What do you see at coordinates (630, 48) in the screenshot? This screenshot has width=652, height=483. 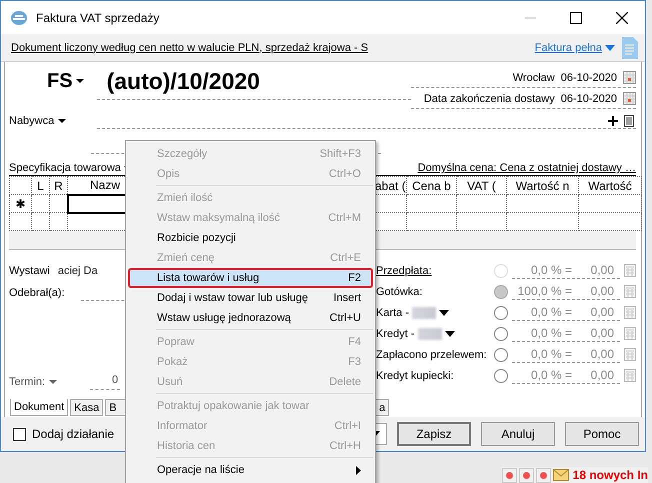 I see `document-icon` at bounding box center [630, 48].